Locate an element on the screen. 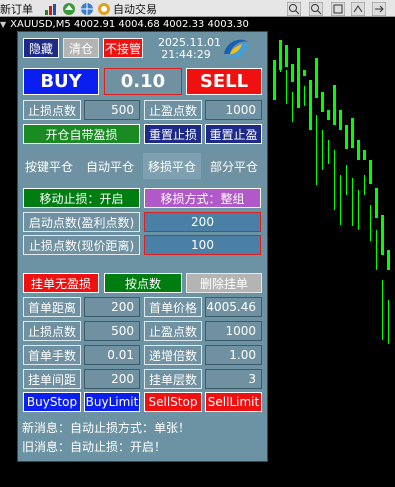 Image resolution: width=395 pixels, height=487 pixels. sl-points-input: 500 is located at coordinates (112, 110).